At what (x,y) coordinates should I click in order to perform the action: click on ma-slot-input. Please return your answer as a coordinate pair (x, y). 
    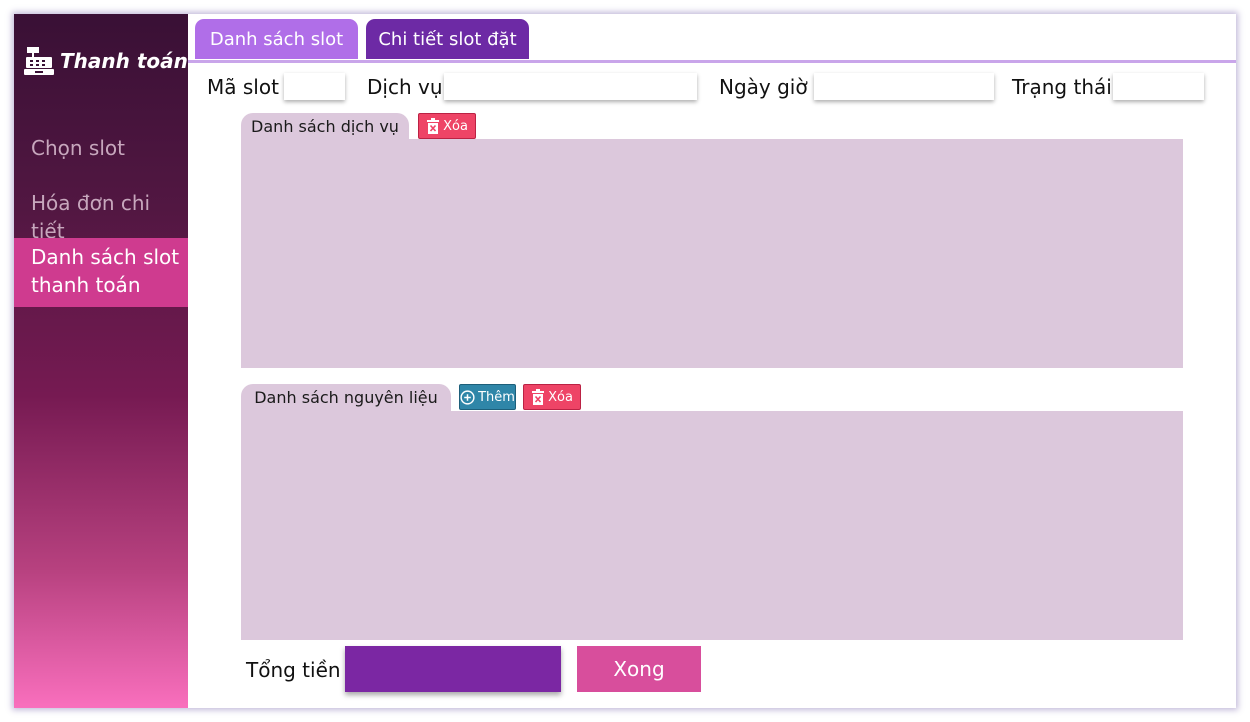
    Looking at the image, I should click on (314, 86).